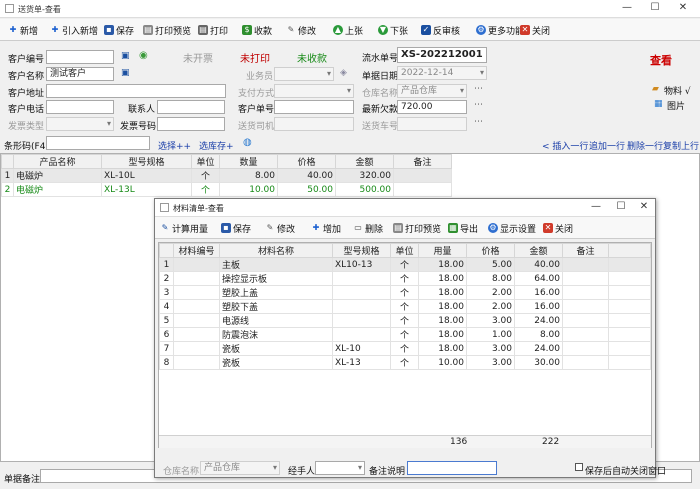 This screenshot has height=489, width=700. I want to click on model-cell: XL-13, so click(361, 362).